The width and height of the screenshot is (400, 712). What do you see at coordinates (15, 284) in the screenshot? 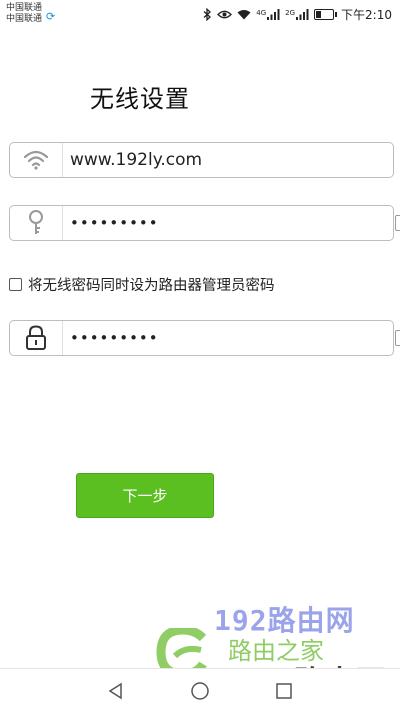
I see `sync-password-checkbox` at bounding box center [15, 284].